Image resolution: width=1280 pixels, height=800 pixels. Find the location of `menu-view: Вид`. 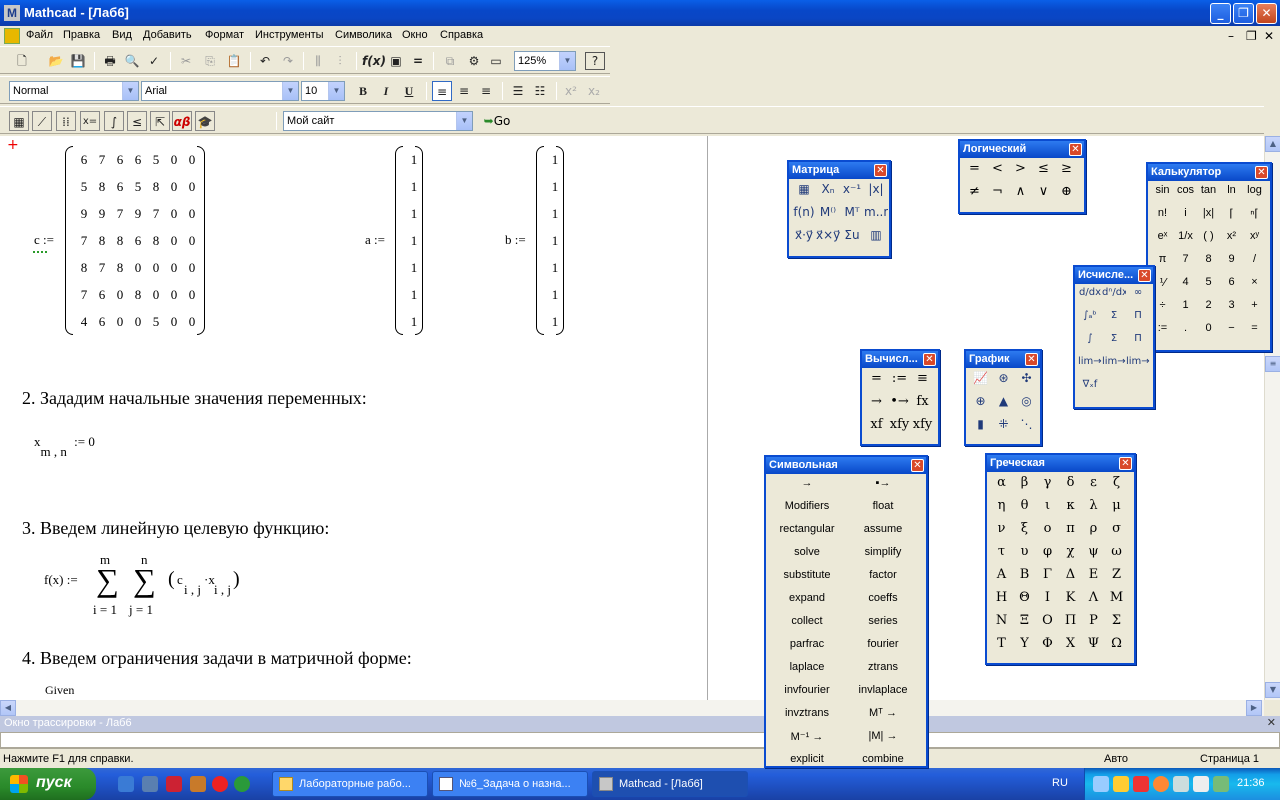

menu-view: Вид is located at coordinates (122, 35).